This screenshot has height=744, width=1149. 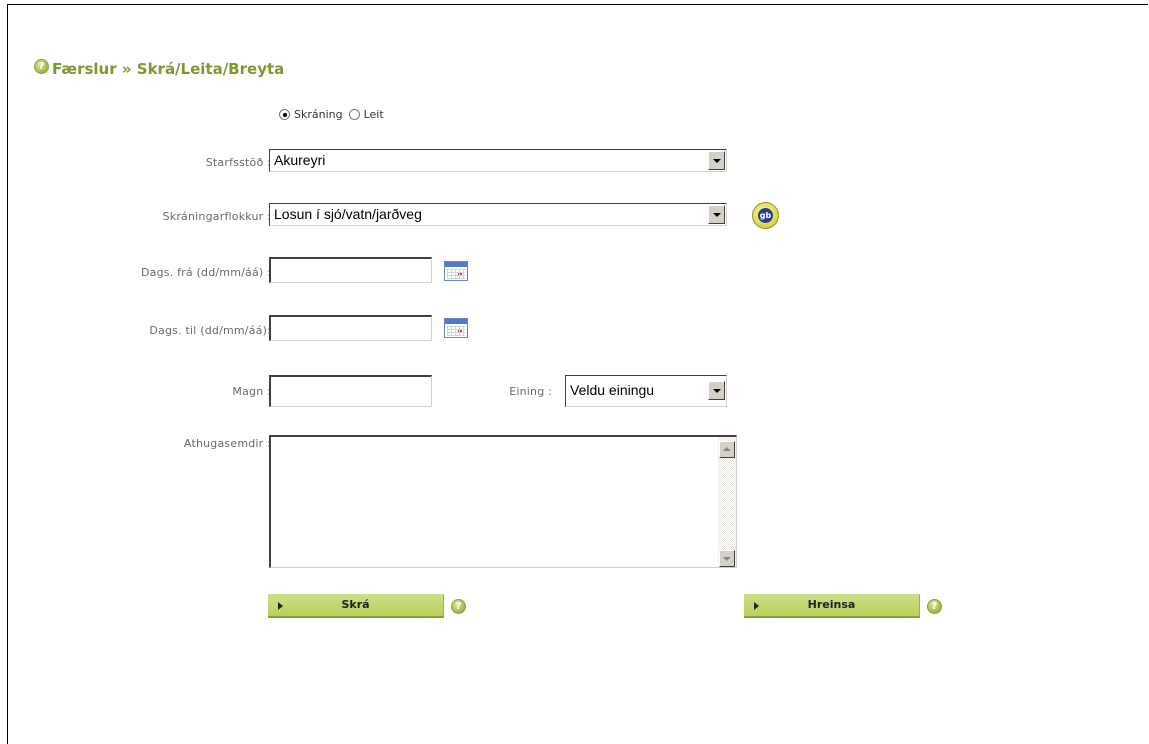 What do you see at coordinates (498, 214) in the screenshot?
I see `category-select: Losun í sjó/vatn/jarðveg` at bounding box center [498, 214].